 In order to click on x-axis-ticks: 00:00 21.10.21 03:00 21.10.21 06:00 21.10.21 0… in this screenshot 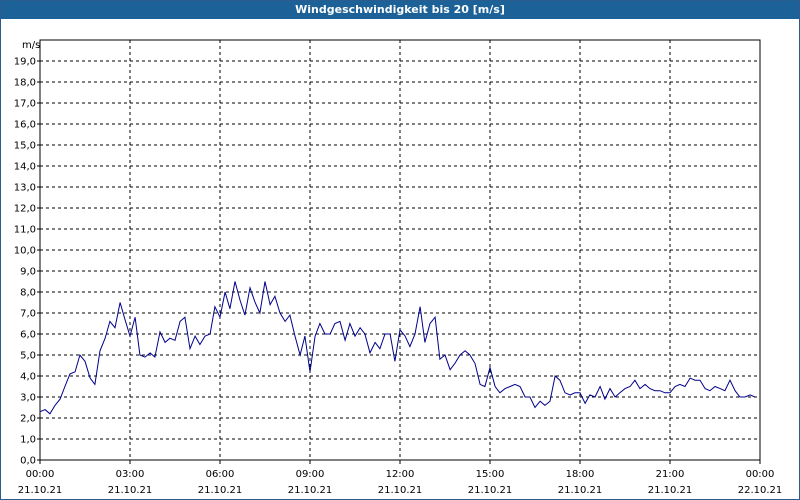, I will do `click(400, 482)`.